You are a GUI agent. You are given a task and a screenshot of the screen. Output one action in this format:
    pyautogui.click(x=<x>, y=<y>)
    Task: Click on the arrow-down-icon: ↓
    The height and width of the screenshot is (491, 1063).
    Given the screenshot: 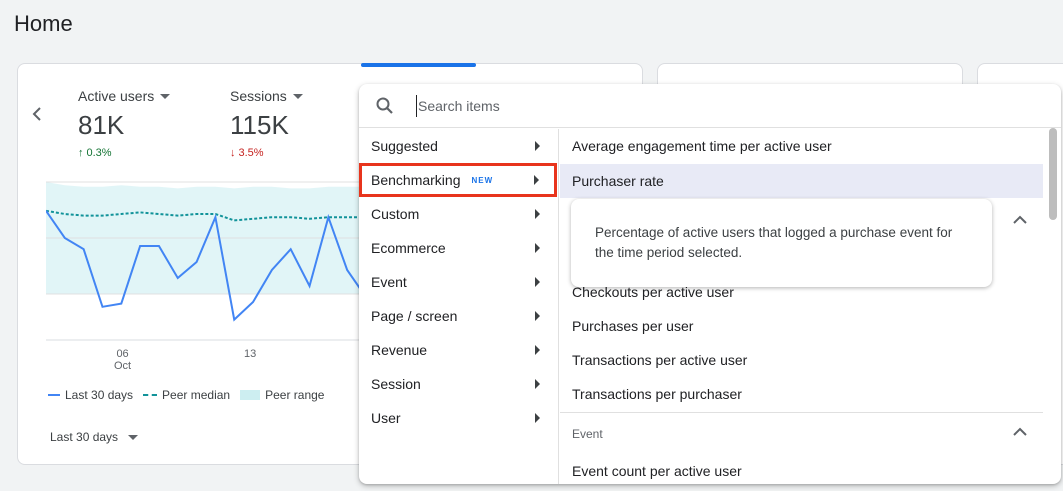 What is the action you would take?
    pyautogui.click(x=233, y=153)
    